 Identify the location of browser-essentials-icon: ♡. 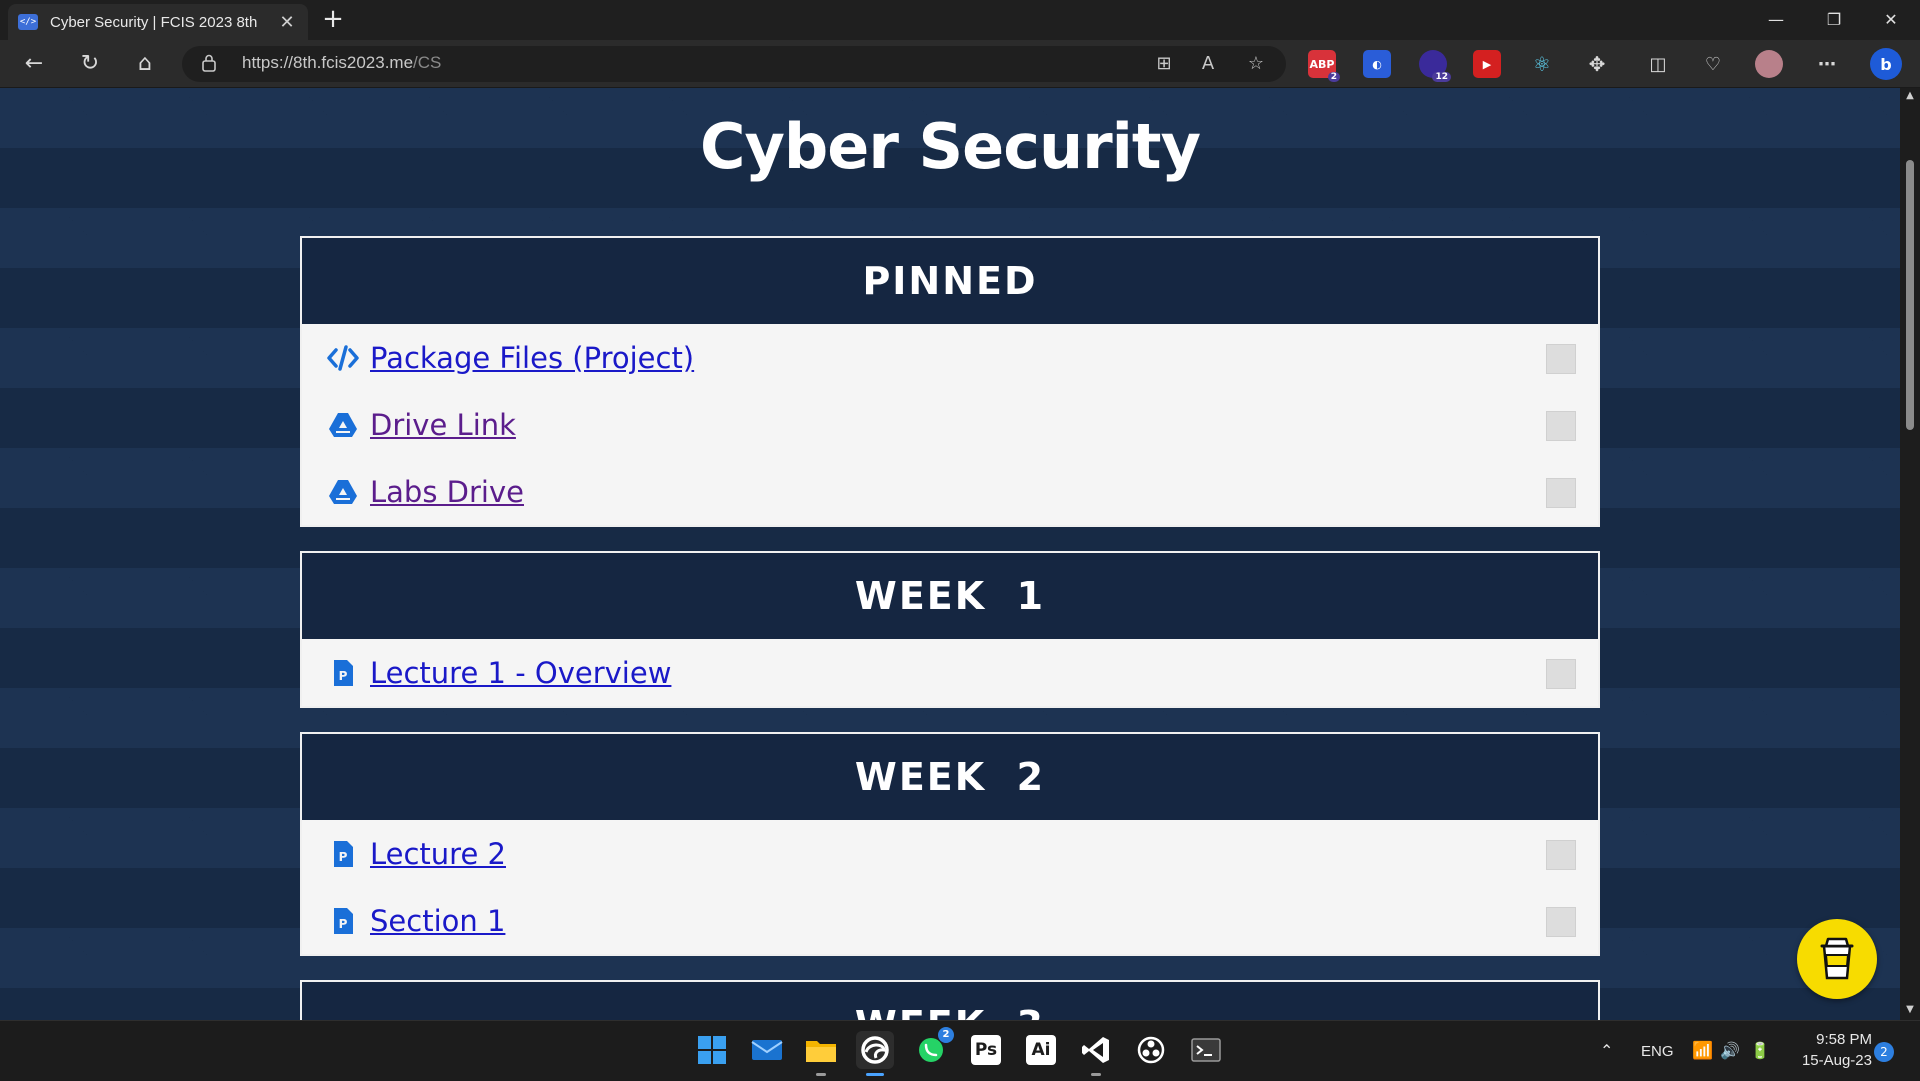
(1713, 64).